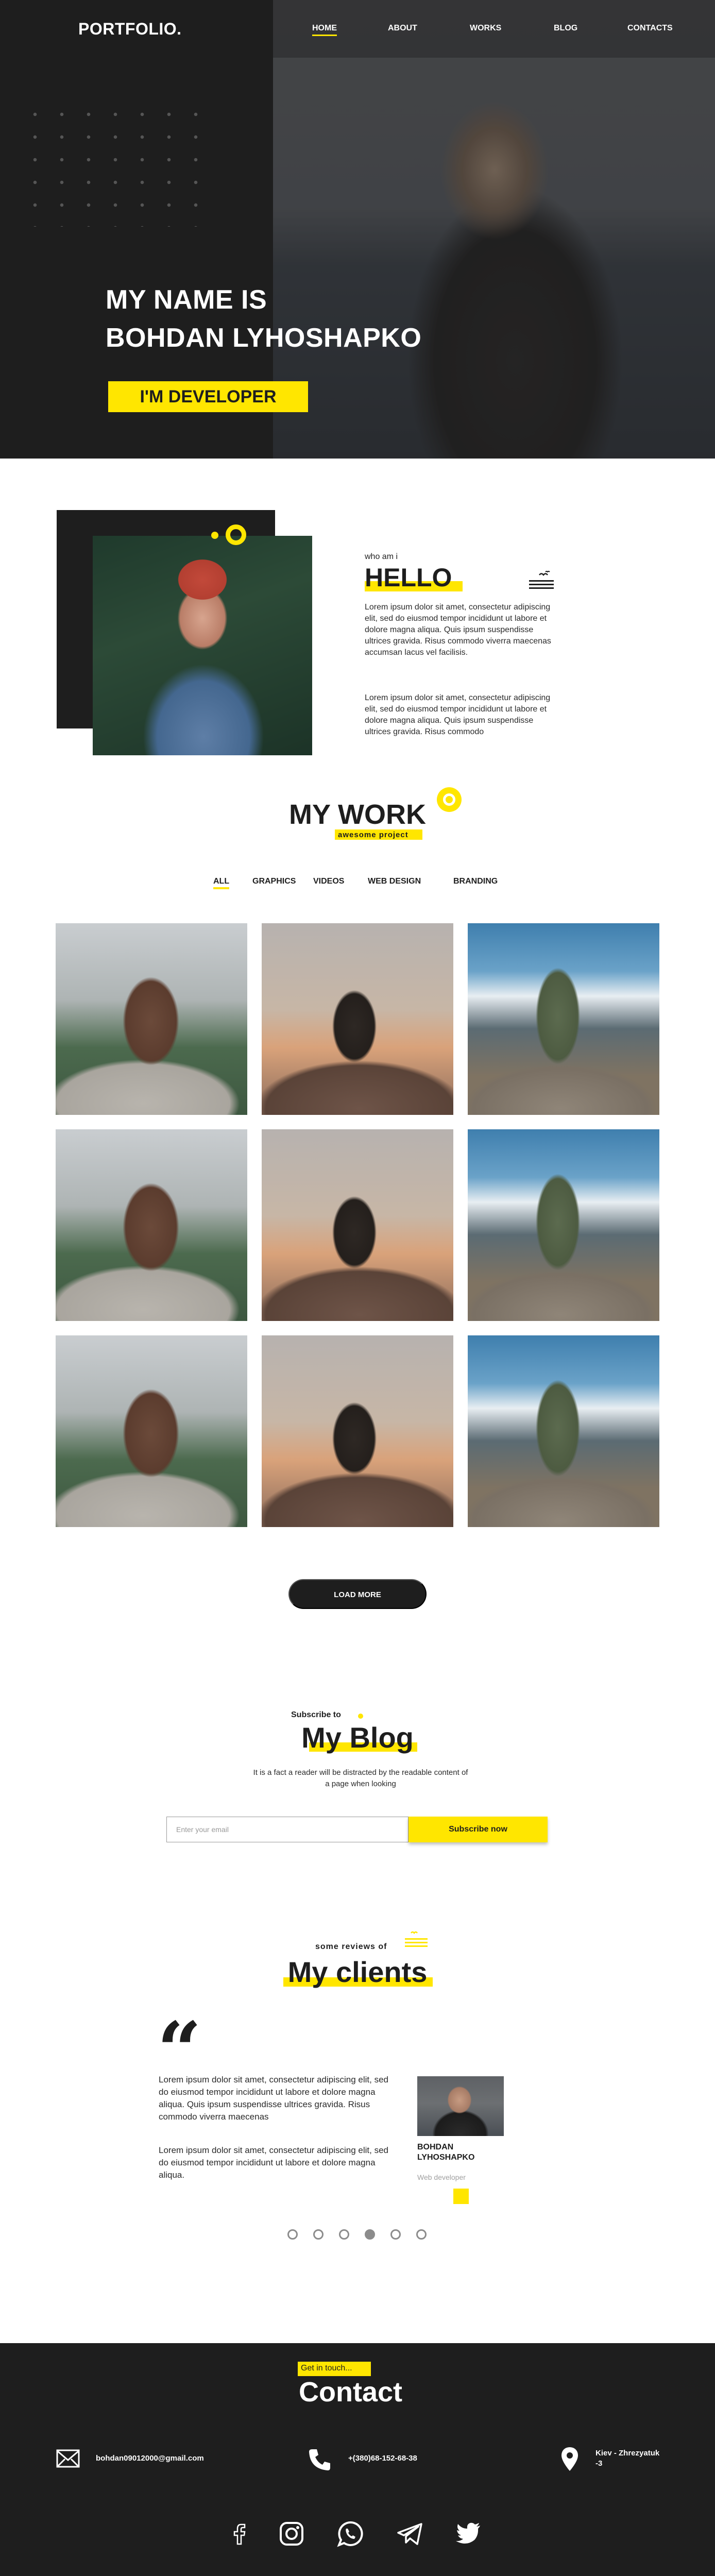 The height and width of the screenshot is (2576, 715). Describe the element at coordinates (221, 883) in the screenshot. I see `filter-all: ALL` at that location.